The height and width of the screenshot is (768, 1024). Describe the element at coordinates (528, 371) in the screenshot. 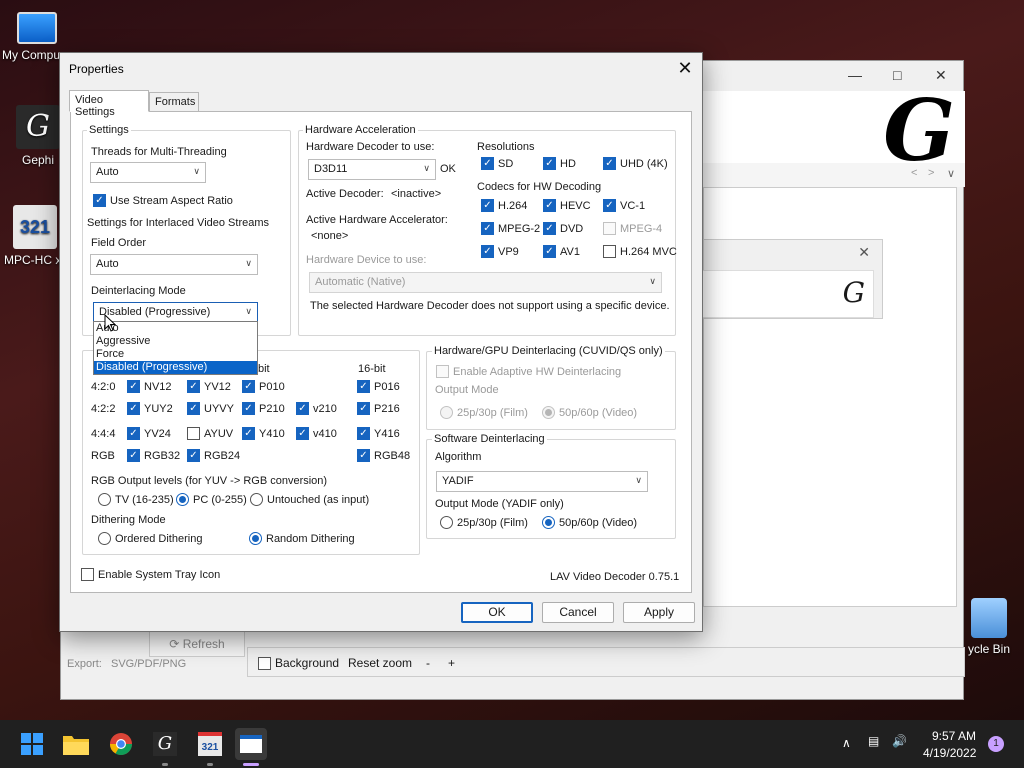

I see `adaptive-hw-deint-checkbox: Enable Adaptive HW Deinterlacing` at that location.